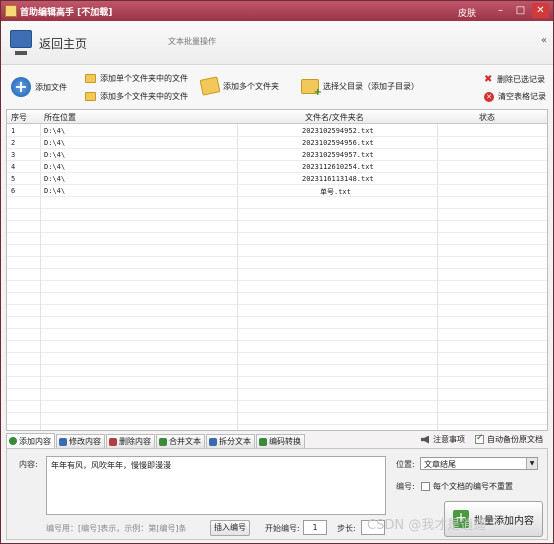  I want to click on skin-button: 皮肤, so click(467, 12).